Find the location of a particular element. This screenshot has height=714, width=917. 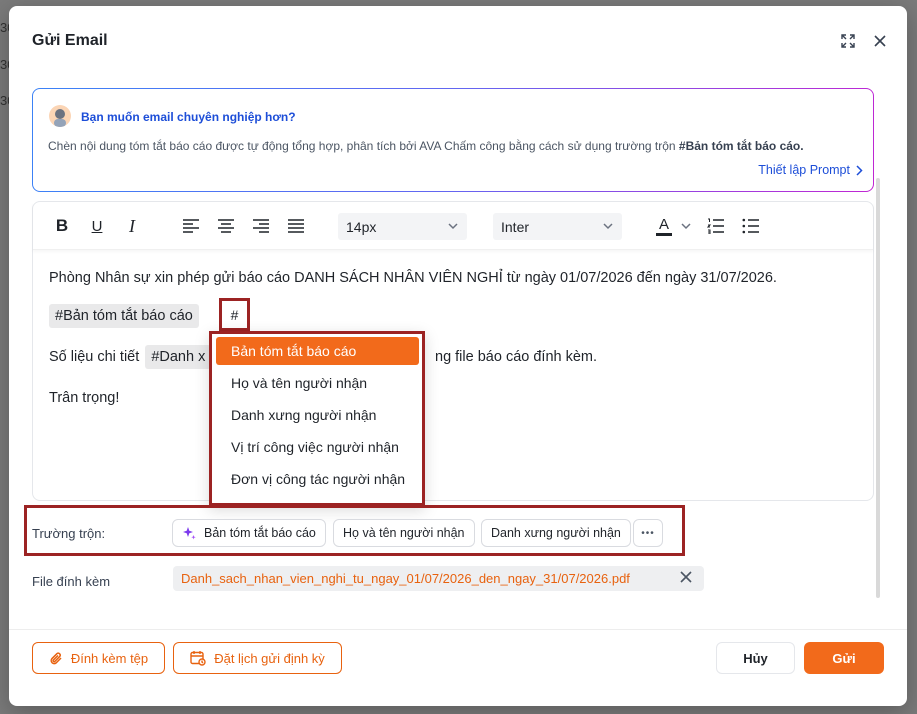

sparkle-icon is located at coordinates (189, 533).